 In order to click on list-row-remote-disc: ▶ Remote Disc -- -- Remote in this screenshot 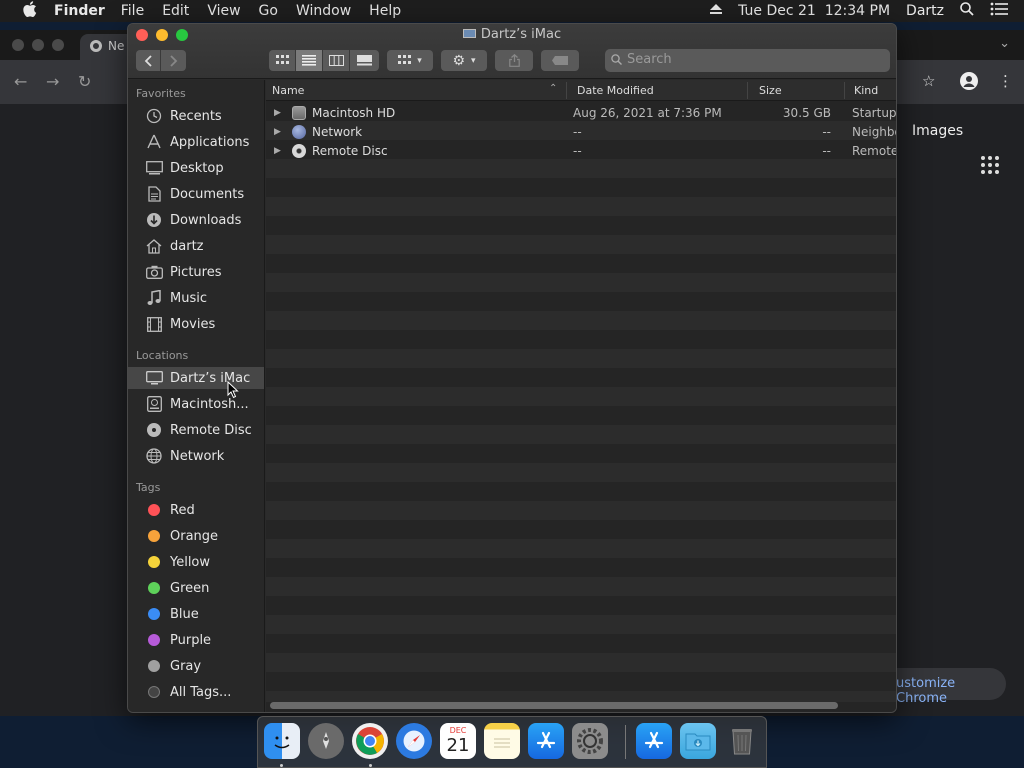, I will do `click(581, 151)`.